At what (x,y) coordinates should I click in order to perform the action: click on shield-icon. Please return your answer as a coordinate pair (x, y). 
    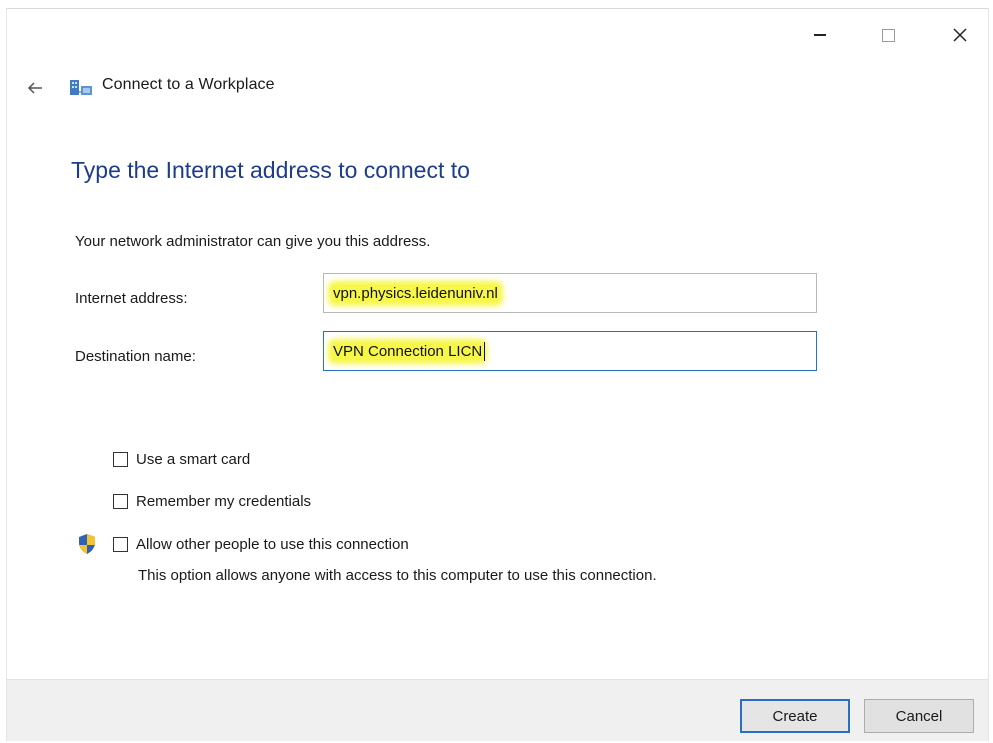
    Looking at the image, I should click on (87, 544).